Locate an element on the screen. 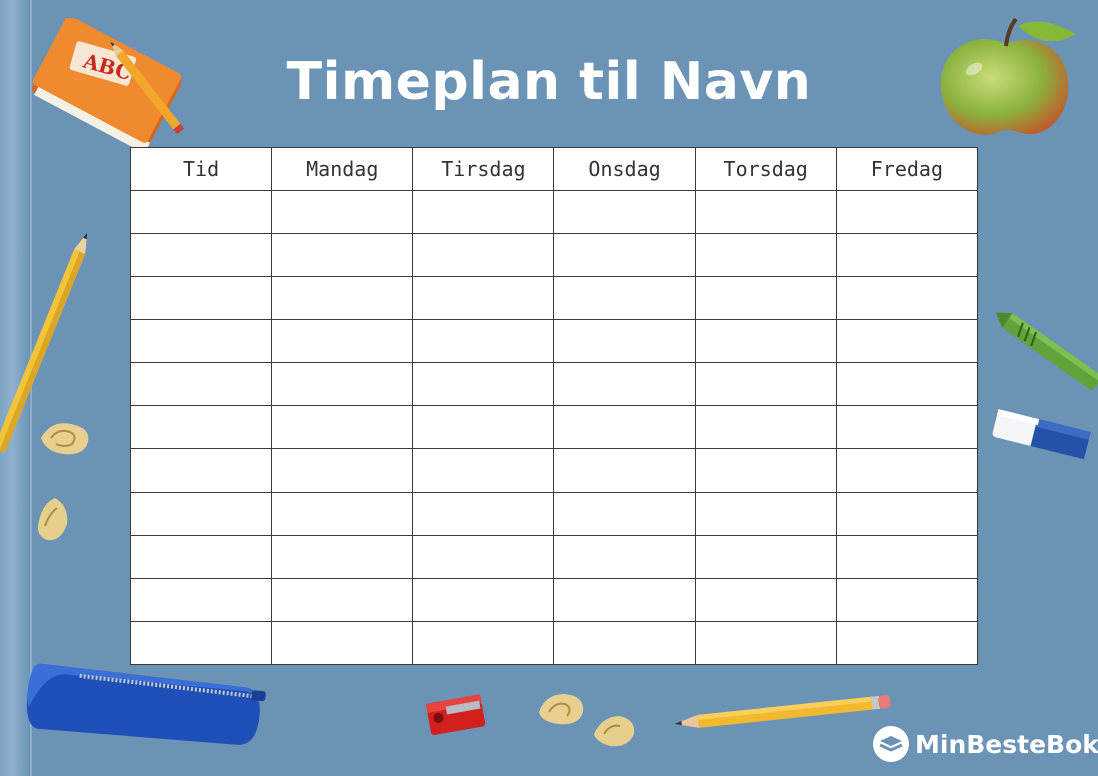  eraser-icon is located at coordinates (1041, 434).